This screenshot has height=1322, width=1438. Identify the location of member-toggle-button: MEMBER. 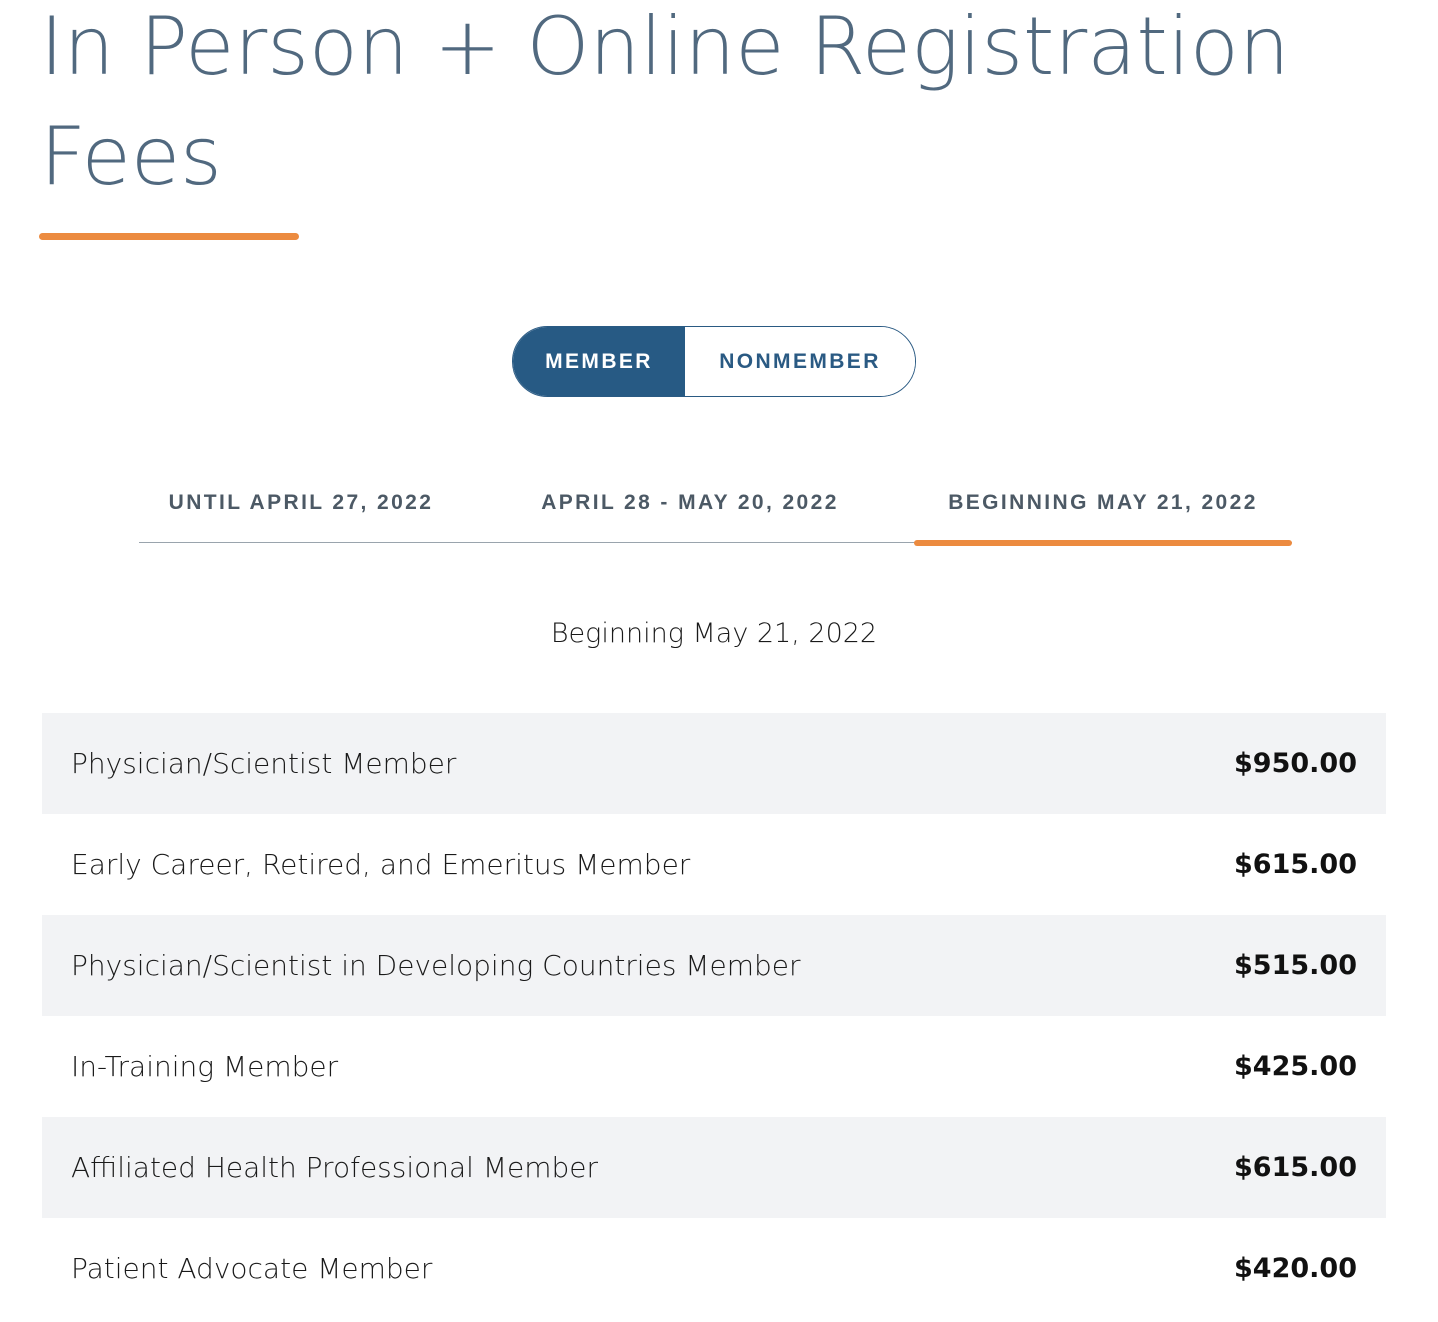
(599, 361).